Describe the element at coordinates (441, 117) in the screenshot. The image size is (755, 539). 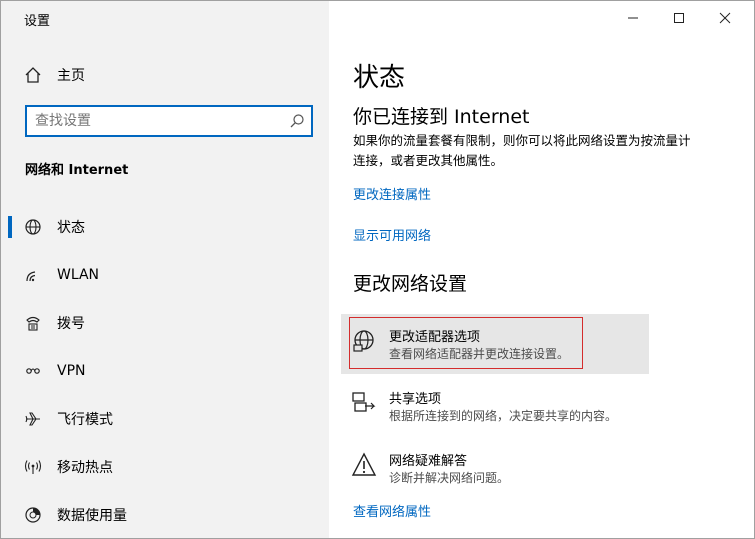
I see `connection-status-heading: 你已连接到 Internet` at that location.